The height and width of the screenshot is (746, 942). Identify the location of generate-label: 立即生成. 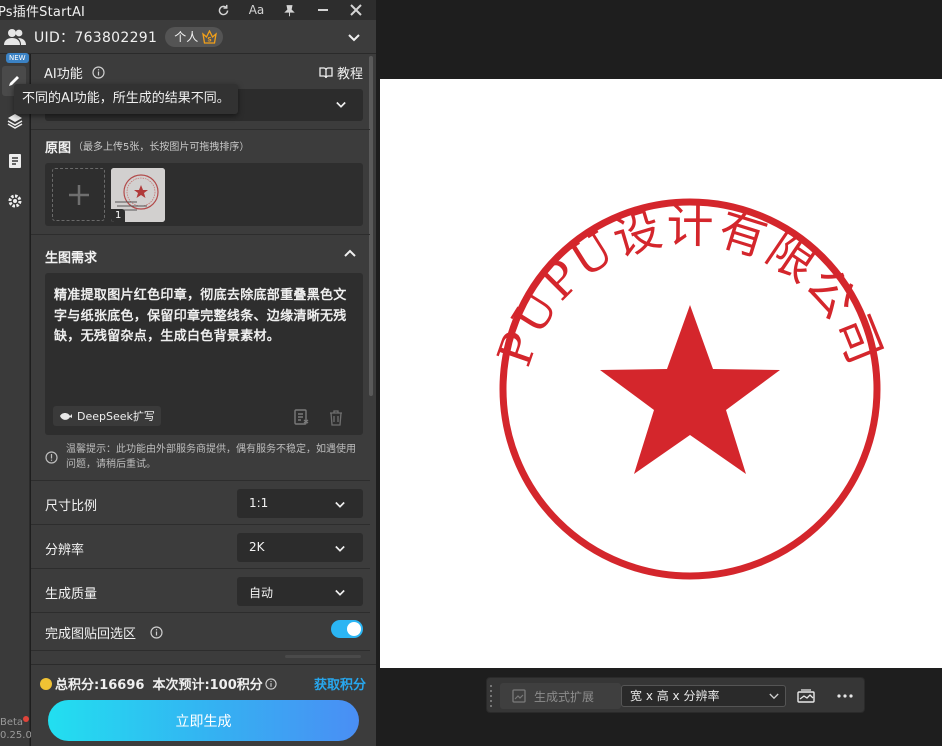
(203, 721).